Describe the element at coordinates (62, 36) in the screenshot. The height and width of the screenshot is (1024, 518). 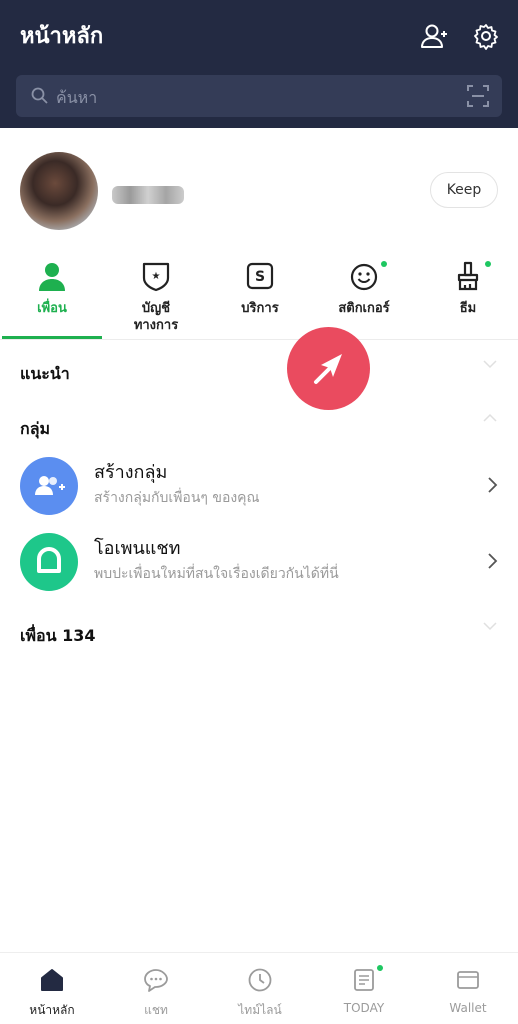
I see `page-title: หน้าหลัก` at that location.